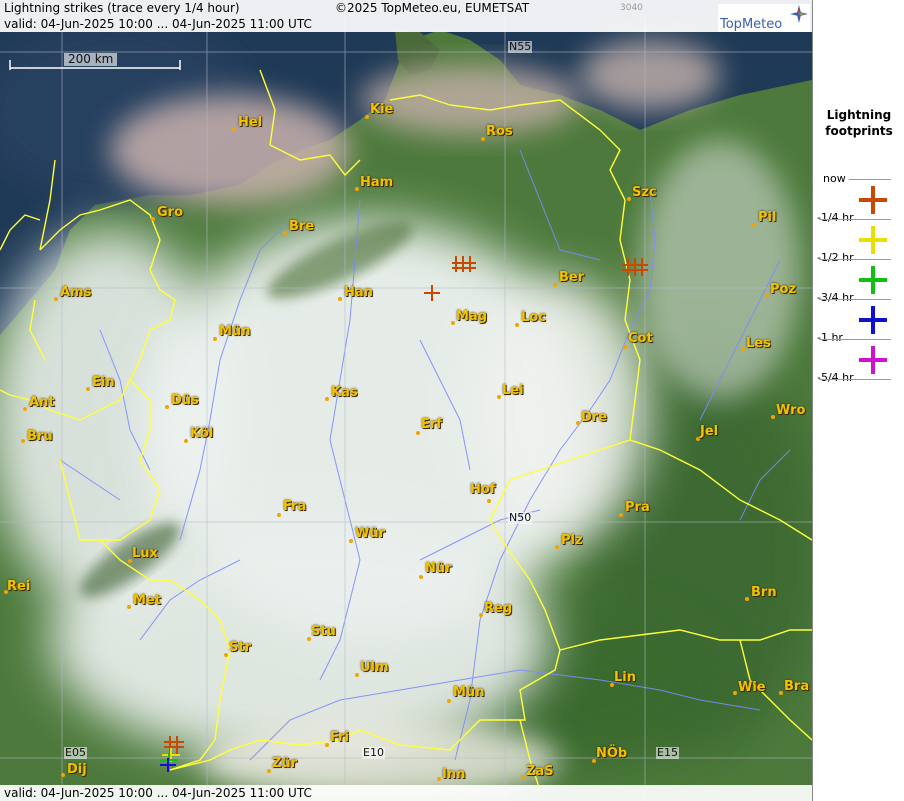 The height and width of the screenshot is (801, 904). What do you see at coordinates (431, 424) in the screenshot?
I see `city-label-erfurt: Erf` at bounding box center [431, 424].